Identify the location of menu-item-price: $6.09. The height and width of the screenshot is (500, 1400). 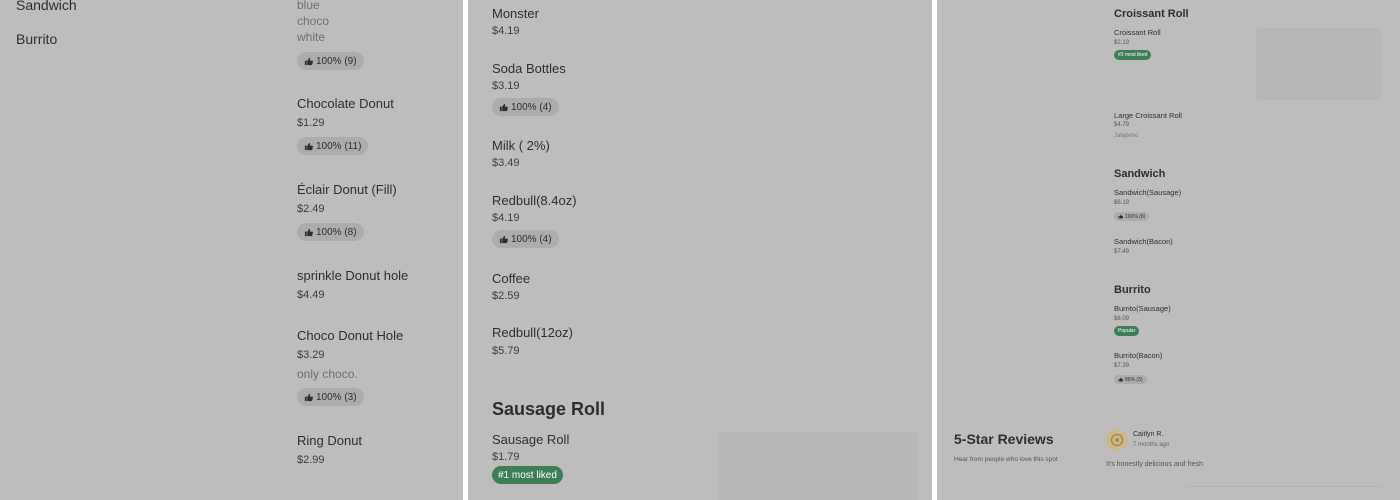
(1122, 319).